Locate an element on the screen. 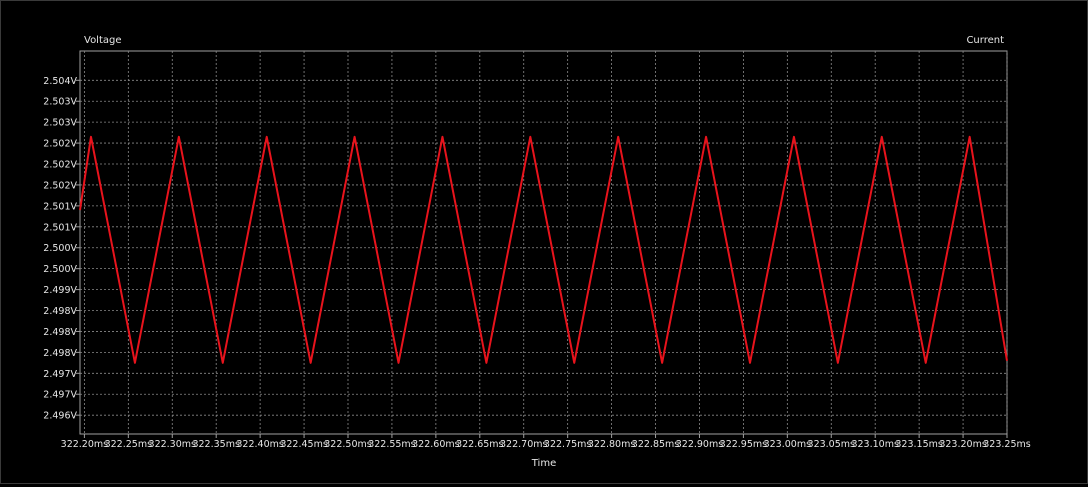 The height and width of the screenshot is (487, 1088). x-tick-label: 323.15ms is located at coordinates (918, 444).